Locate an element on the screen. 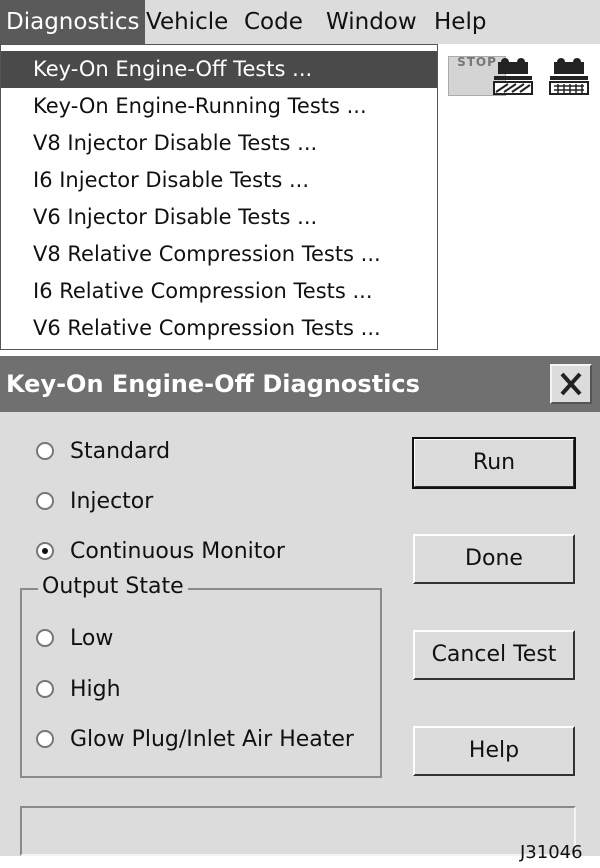 The width and height of the screenshot is (600, 868). output-state-title: Output State is located at coordinates (113, 587).